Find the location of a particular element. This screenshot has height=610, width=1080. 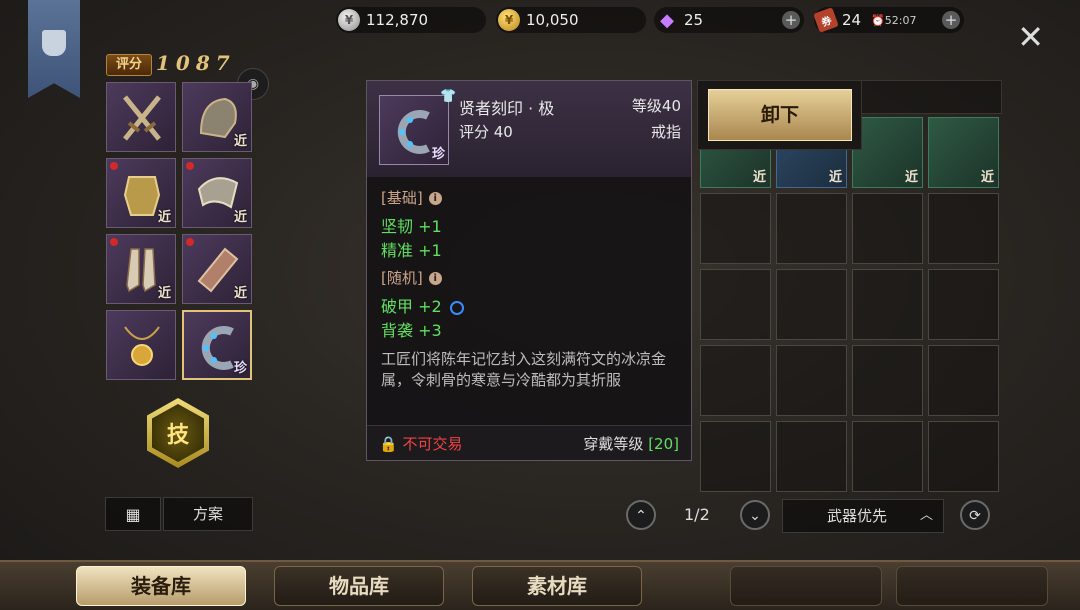

random-stat-1: 破甲 +2 is located at coordinates (422, 305).